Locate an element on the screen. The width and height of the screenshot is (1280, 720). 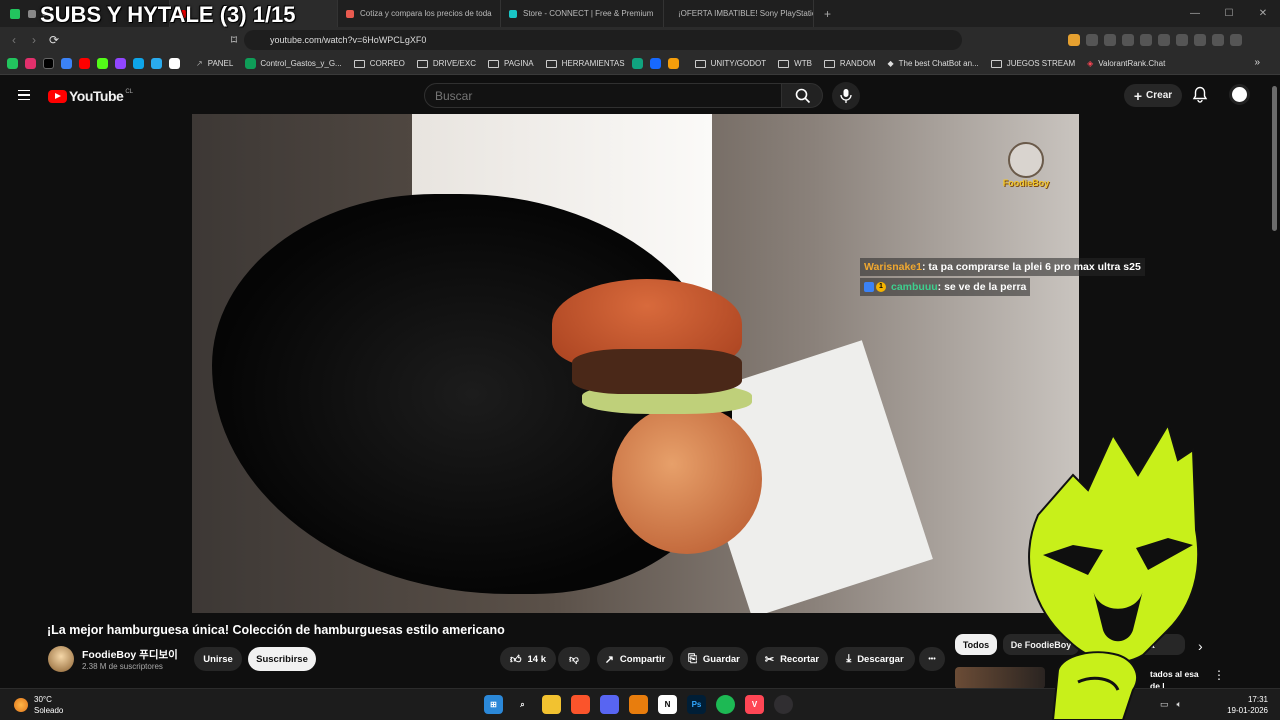
whatsapp-icon is located at coordinates (12, 63).